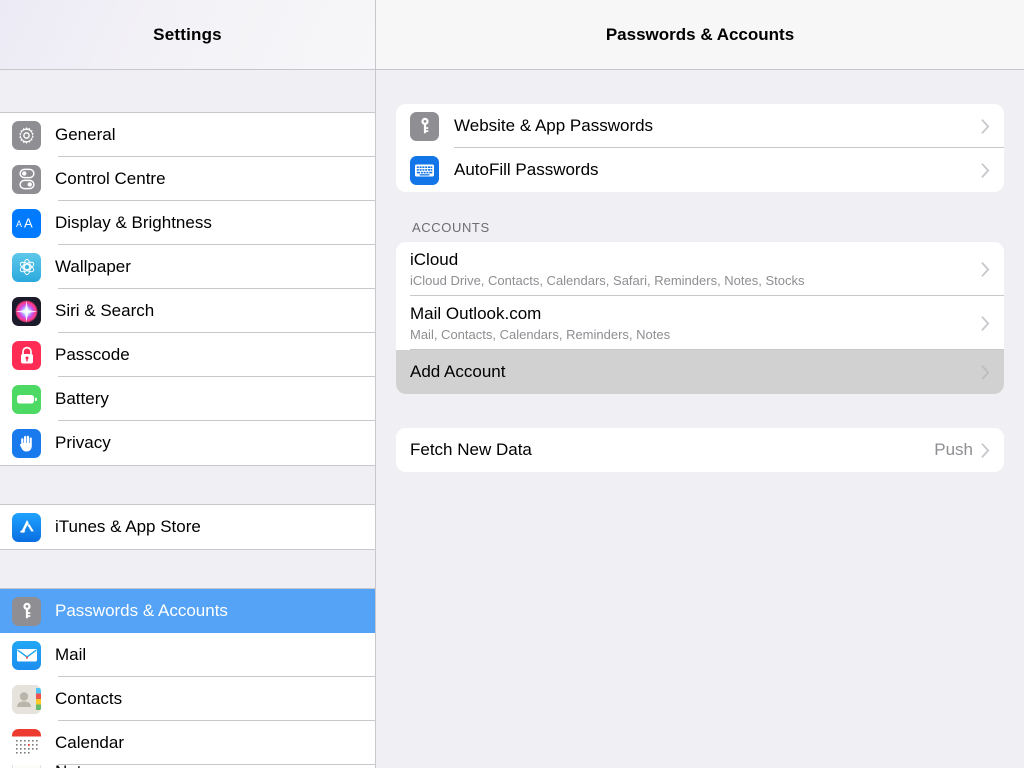 The image size is (1024, 768). I want to click on display-brightness-icon: AA, so click(26, 223).